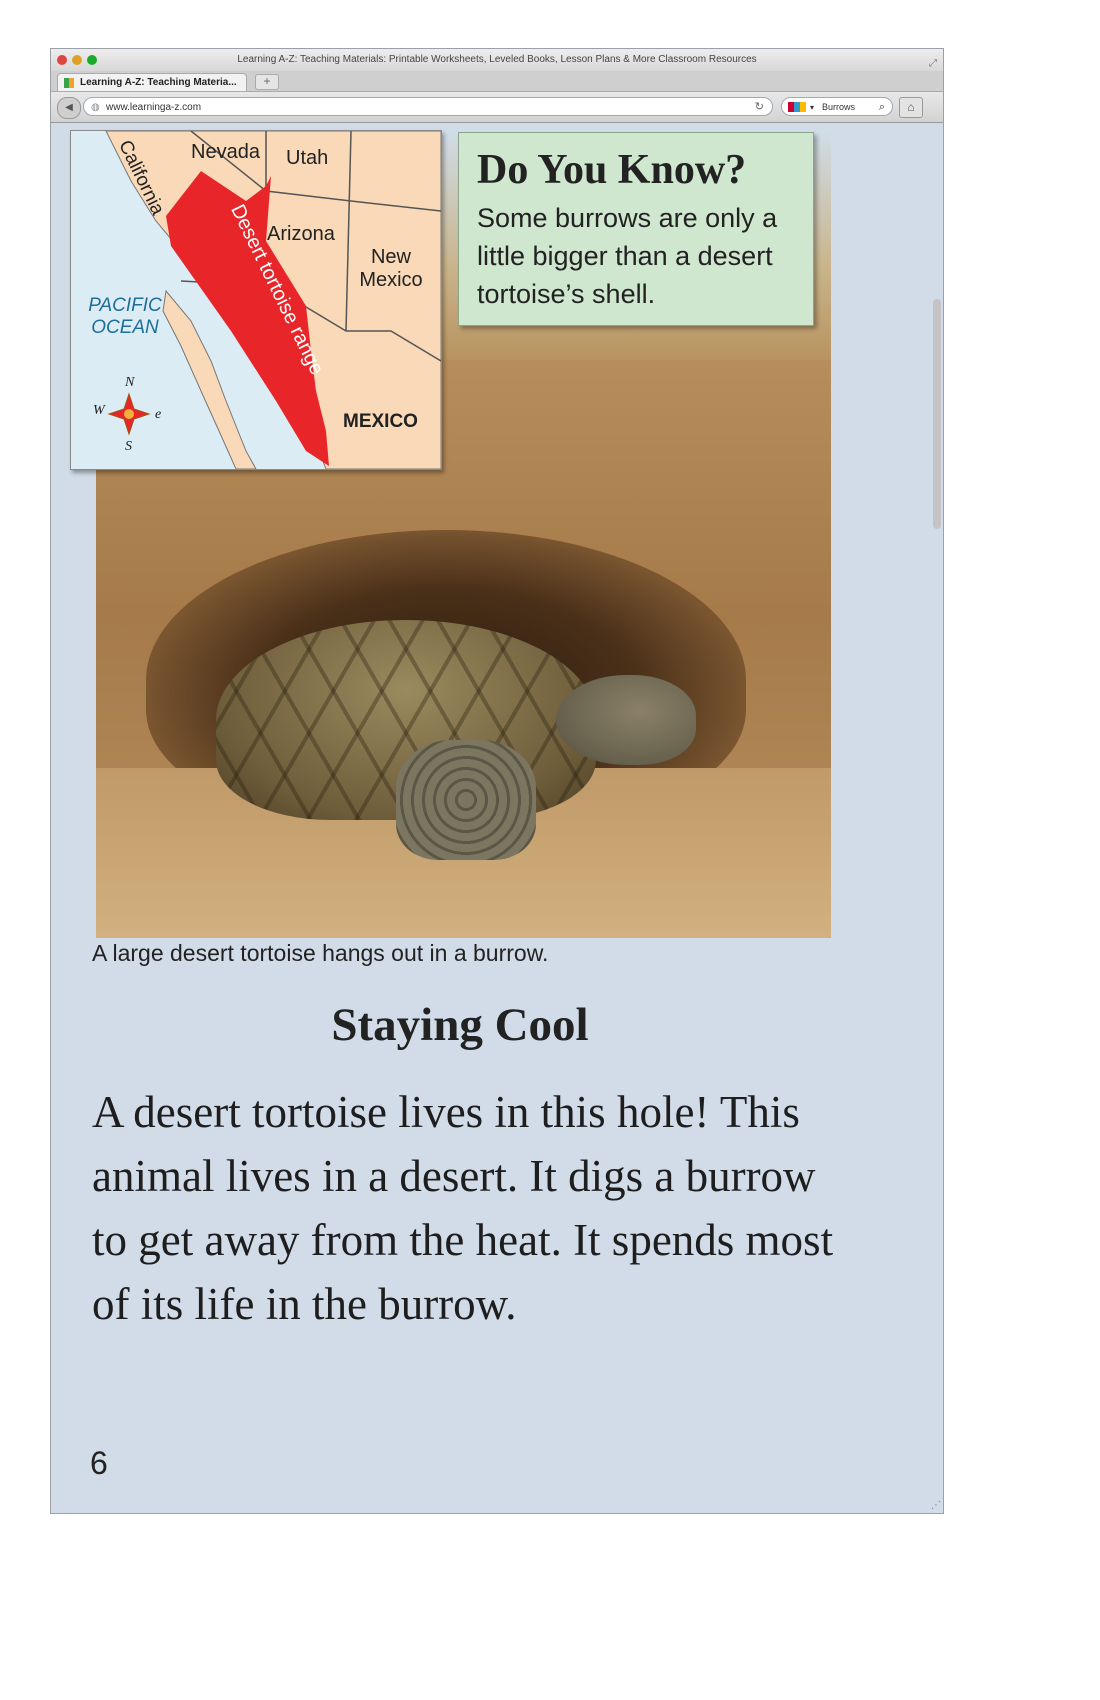 Image resolution: width=1100 pixels, height=1700 pixels. I want to click on label-new-mexico: New Mexico, so click(391, 268).